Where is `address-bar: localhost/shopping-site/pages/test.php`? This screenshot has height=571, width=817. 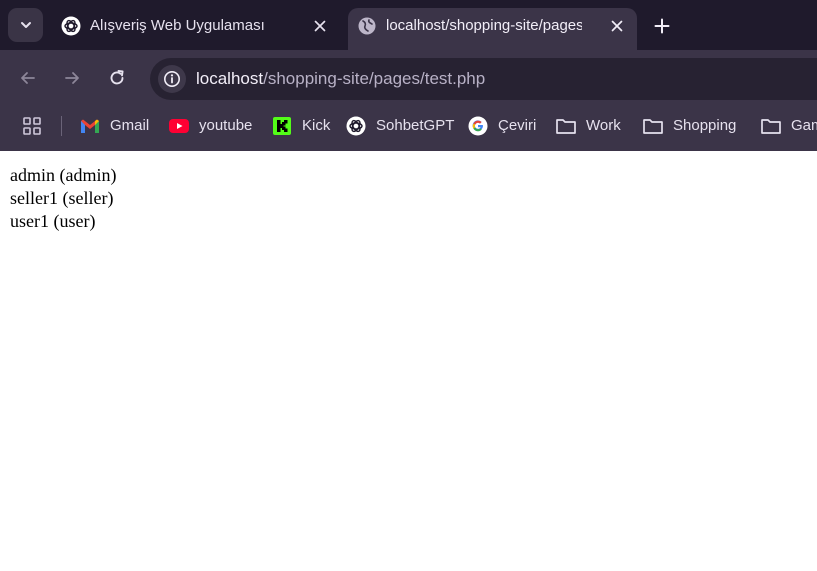 address-bar: localhost/shopping-site/pages/test.php is located at coordinates (483, 79).